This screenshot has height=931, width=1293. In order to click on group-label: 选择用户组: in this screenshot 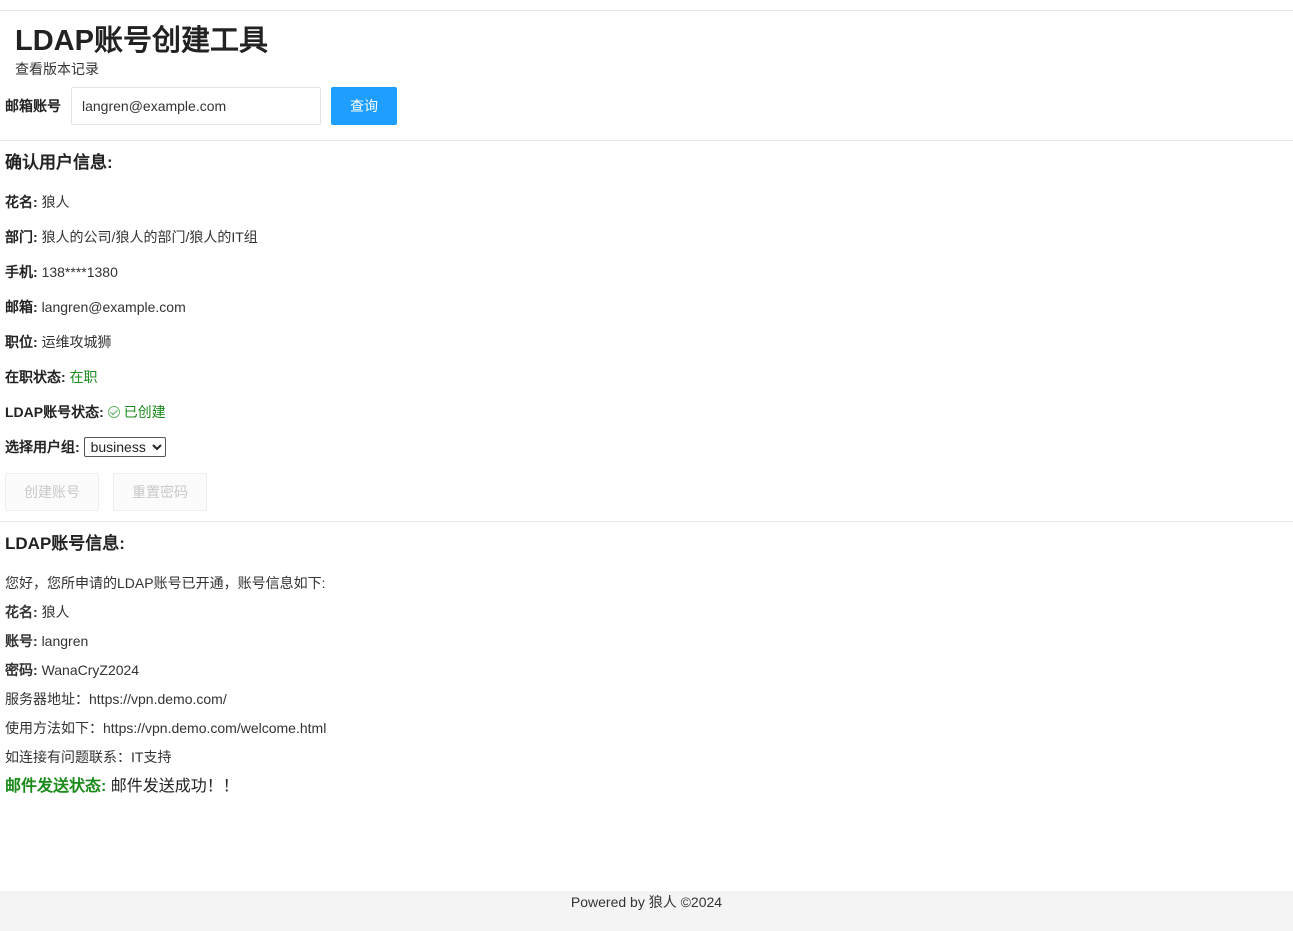, I will do `click(42, 447)`.